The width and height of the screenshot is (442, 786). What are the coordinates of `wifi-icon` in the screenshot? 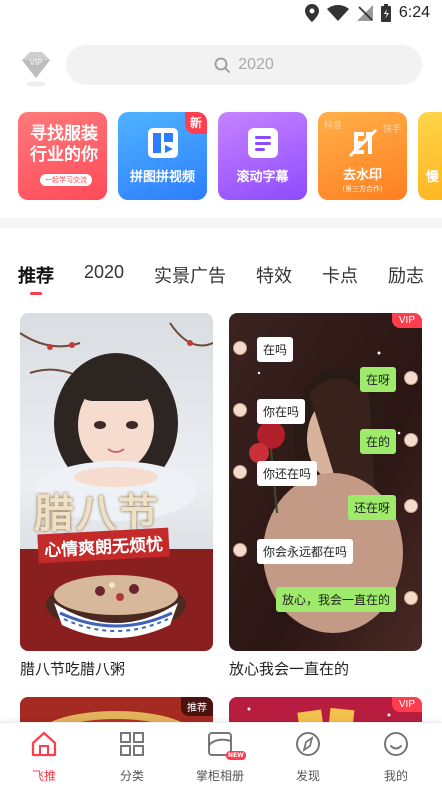 It's located at (337, 13).